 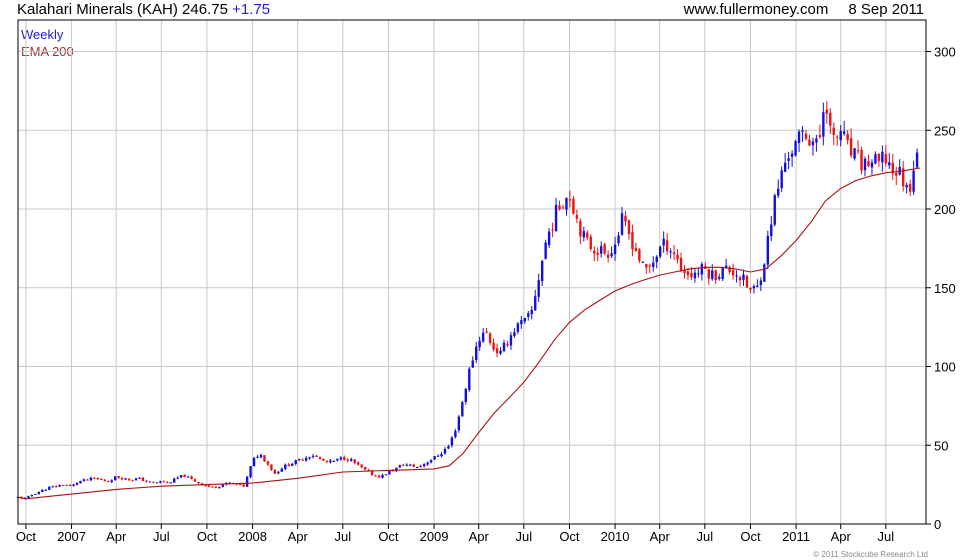 I want to click on y-tick-label: 250, so click(x=945, y=130).